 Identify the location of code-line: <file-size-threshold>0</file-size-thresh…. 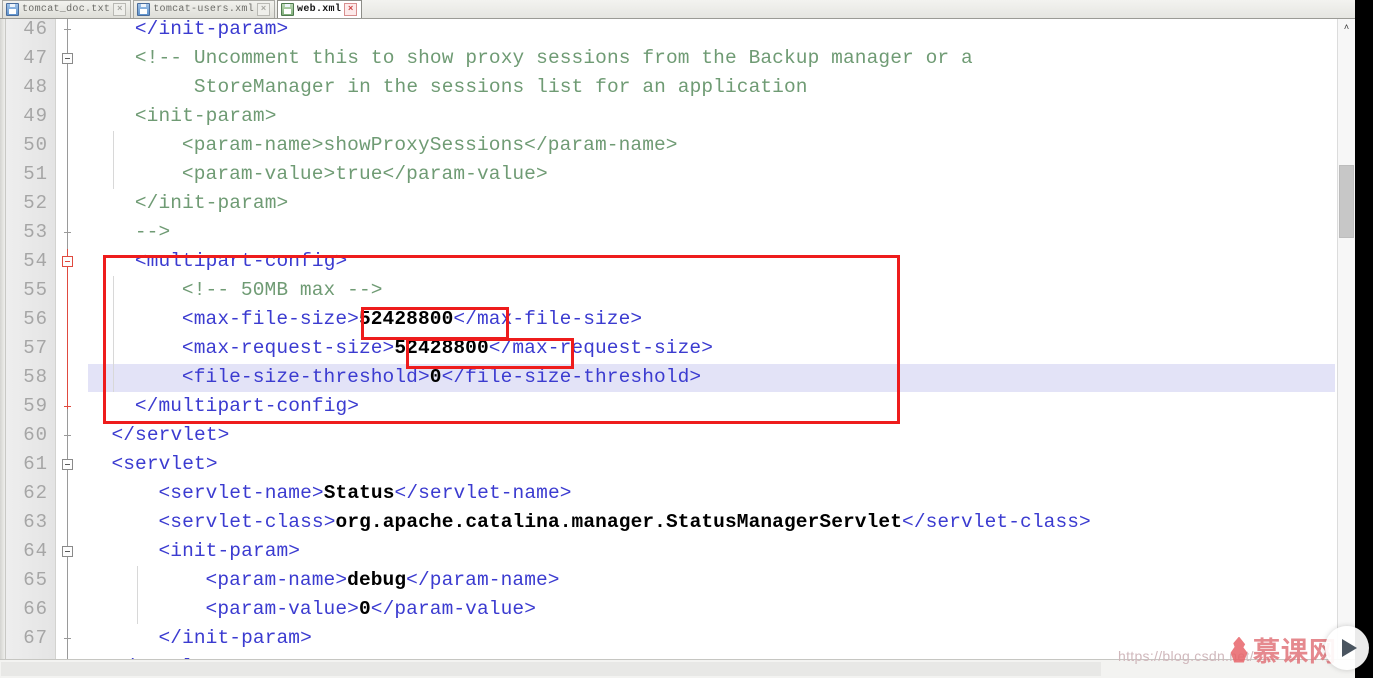
(429, 377).